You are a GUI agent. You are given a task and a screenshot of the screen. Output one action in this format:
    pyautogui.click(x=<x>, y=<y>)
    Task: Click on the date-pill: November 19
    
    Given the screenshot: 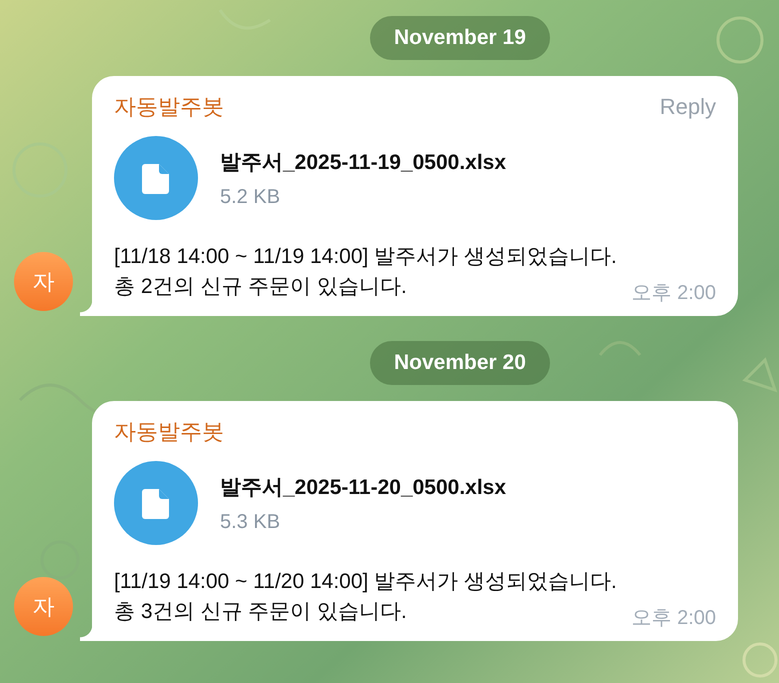 What is the action you would take?
    pyautogui.click(x=460, y=38)
    